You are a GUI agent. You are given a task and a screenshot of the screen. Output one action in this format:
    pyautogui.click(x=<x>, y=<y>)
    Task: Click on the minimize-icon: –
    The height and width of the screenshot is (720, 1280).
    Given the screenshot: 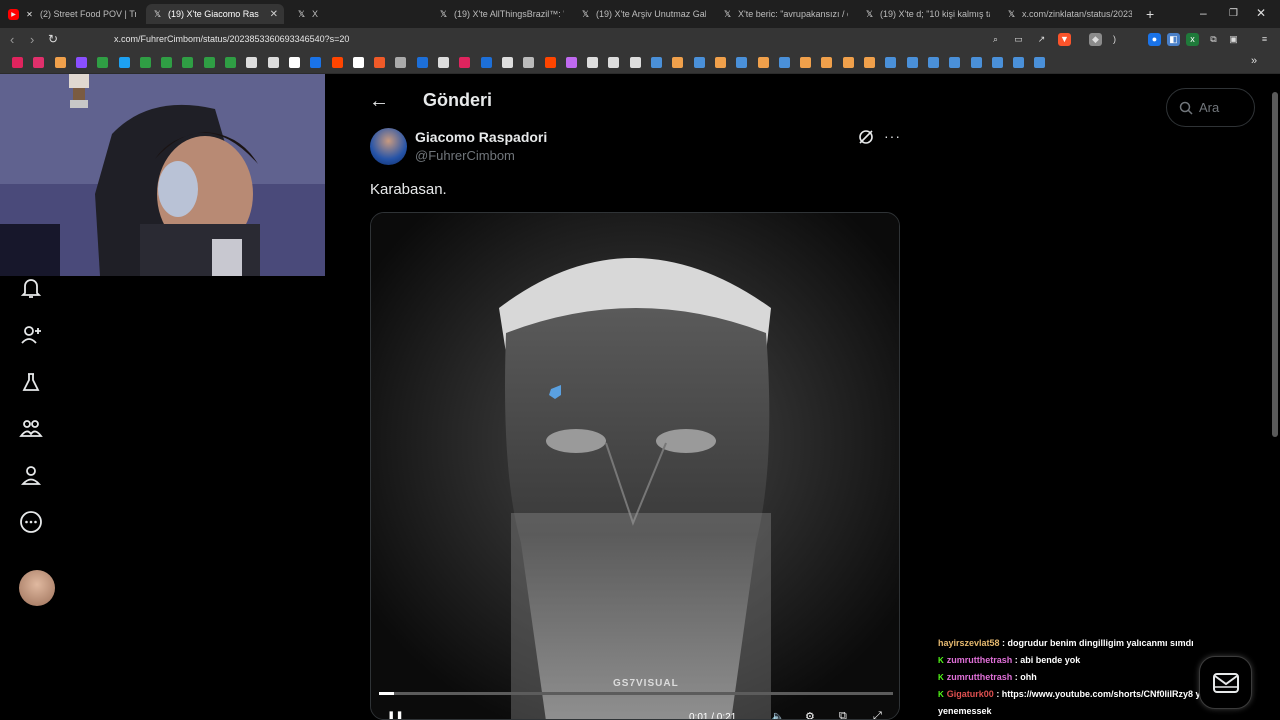 What is the action you would take?
    pyautogui.click(x=1203, y=13)
    